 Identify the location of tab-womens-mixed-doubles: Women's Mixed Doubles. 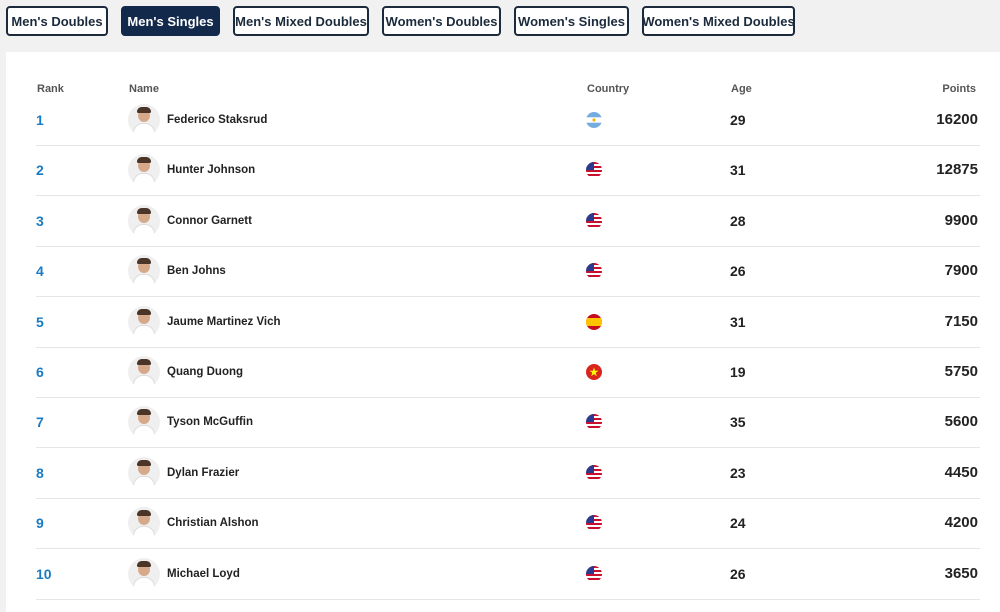
(718, 21).